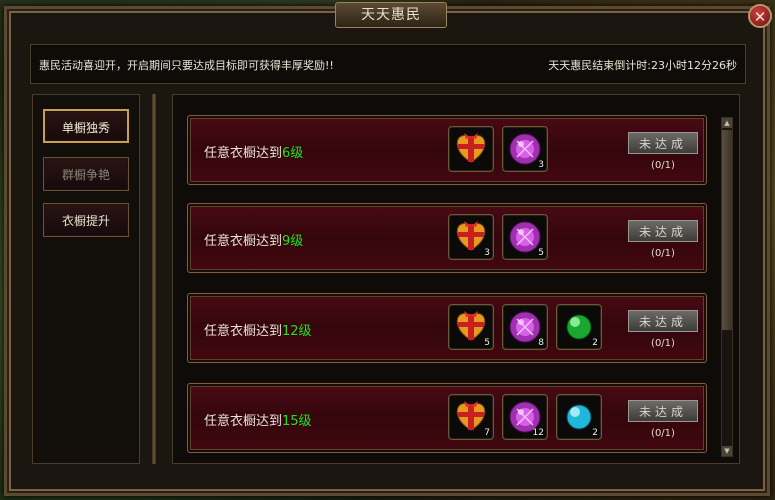  I want to click on reward-row: 任意衣橱达到12级 5 8 2 未达成 (0/1), so click(447, 328).